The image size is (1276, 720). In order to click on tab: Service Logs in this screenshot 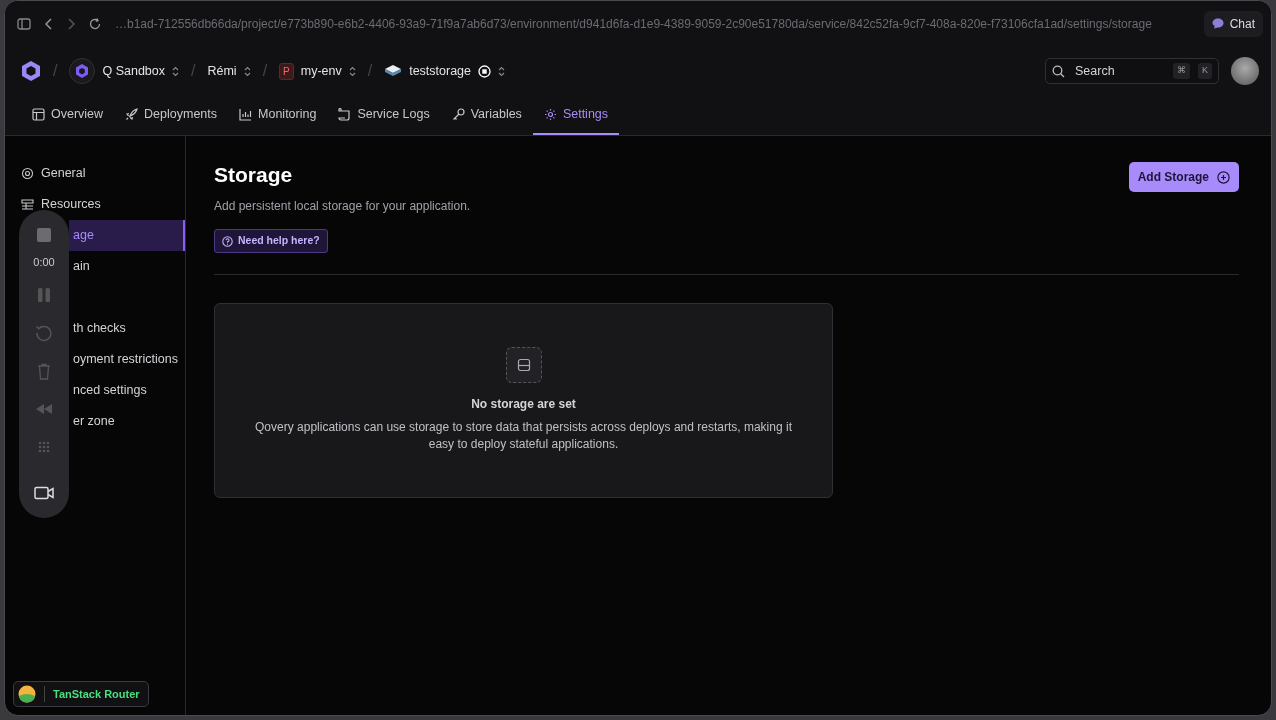, I will do `click(384, 115)`.